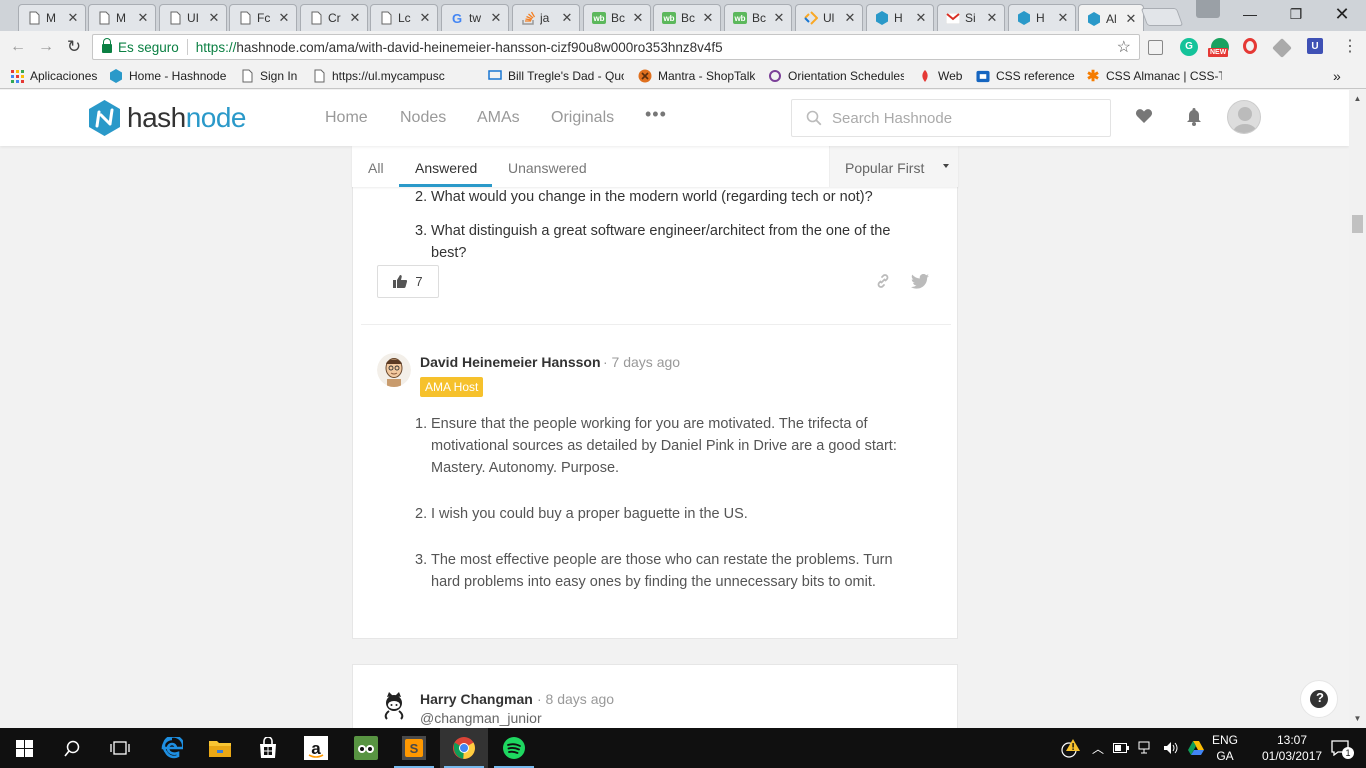 The image size is (1366, 768). Describe the element at coordinates (1342, 14) in the screenshot. I see `close-window-button: ✕` at that location.